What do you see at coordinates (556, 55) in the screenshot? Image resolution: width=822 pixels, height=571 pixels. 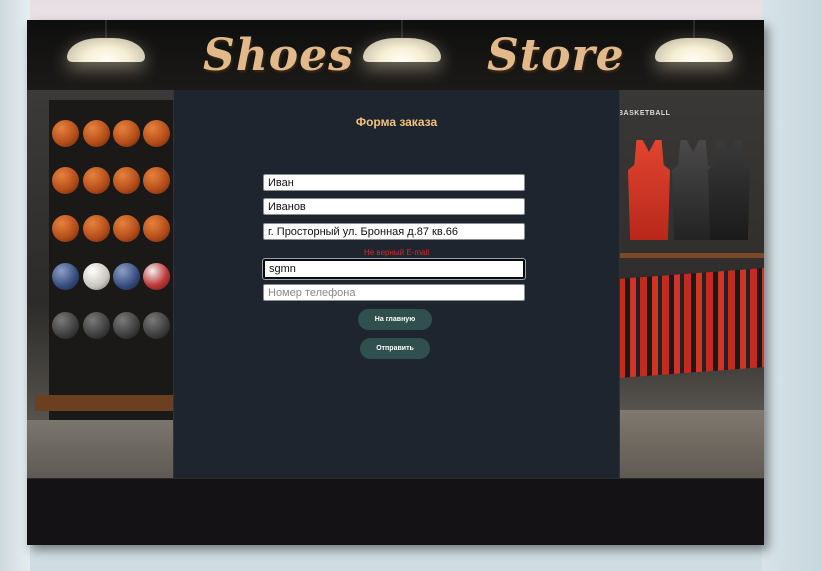 I see `logo-store: Store` at bounding box center [556, 55].